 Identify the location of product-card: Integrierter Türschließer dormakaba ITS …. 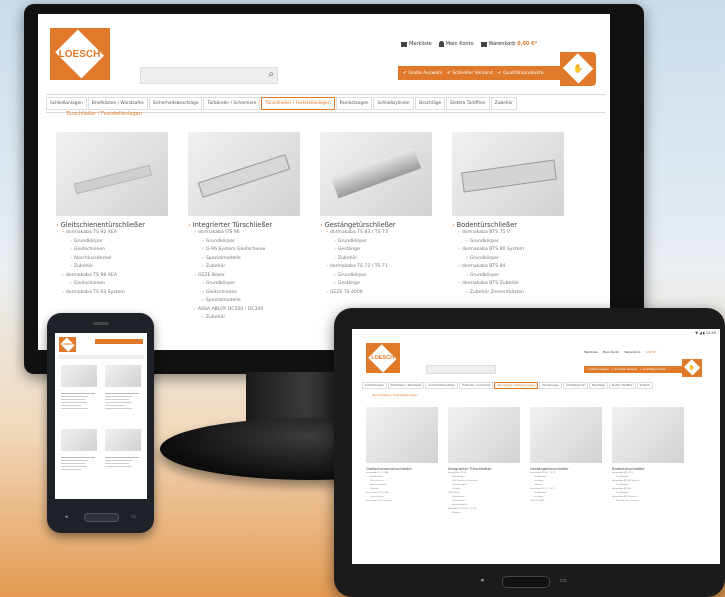
(484, 461).